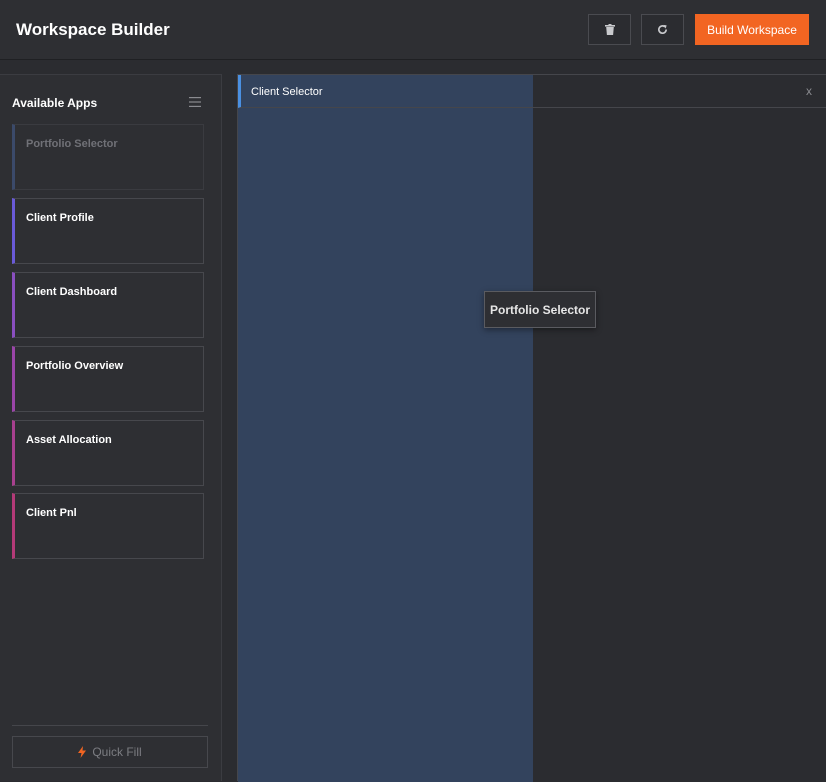 The image size is (826, 782). Describe the element at coordinates (108, 231) in the screenshot. I see `app-card-client-profile: Client Profile` at that location.